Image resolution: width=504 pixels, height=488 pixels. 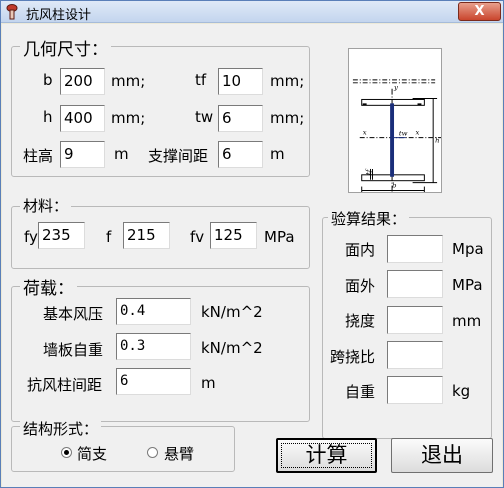 I want to click on simply-supported-label: 简支, so click(x=92, y=453).